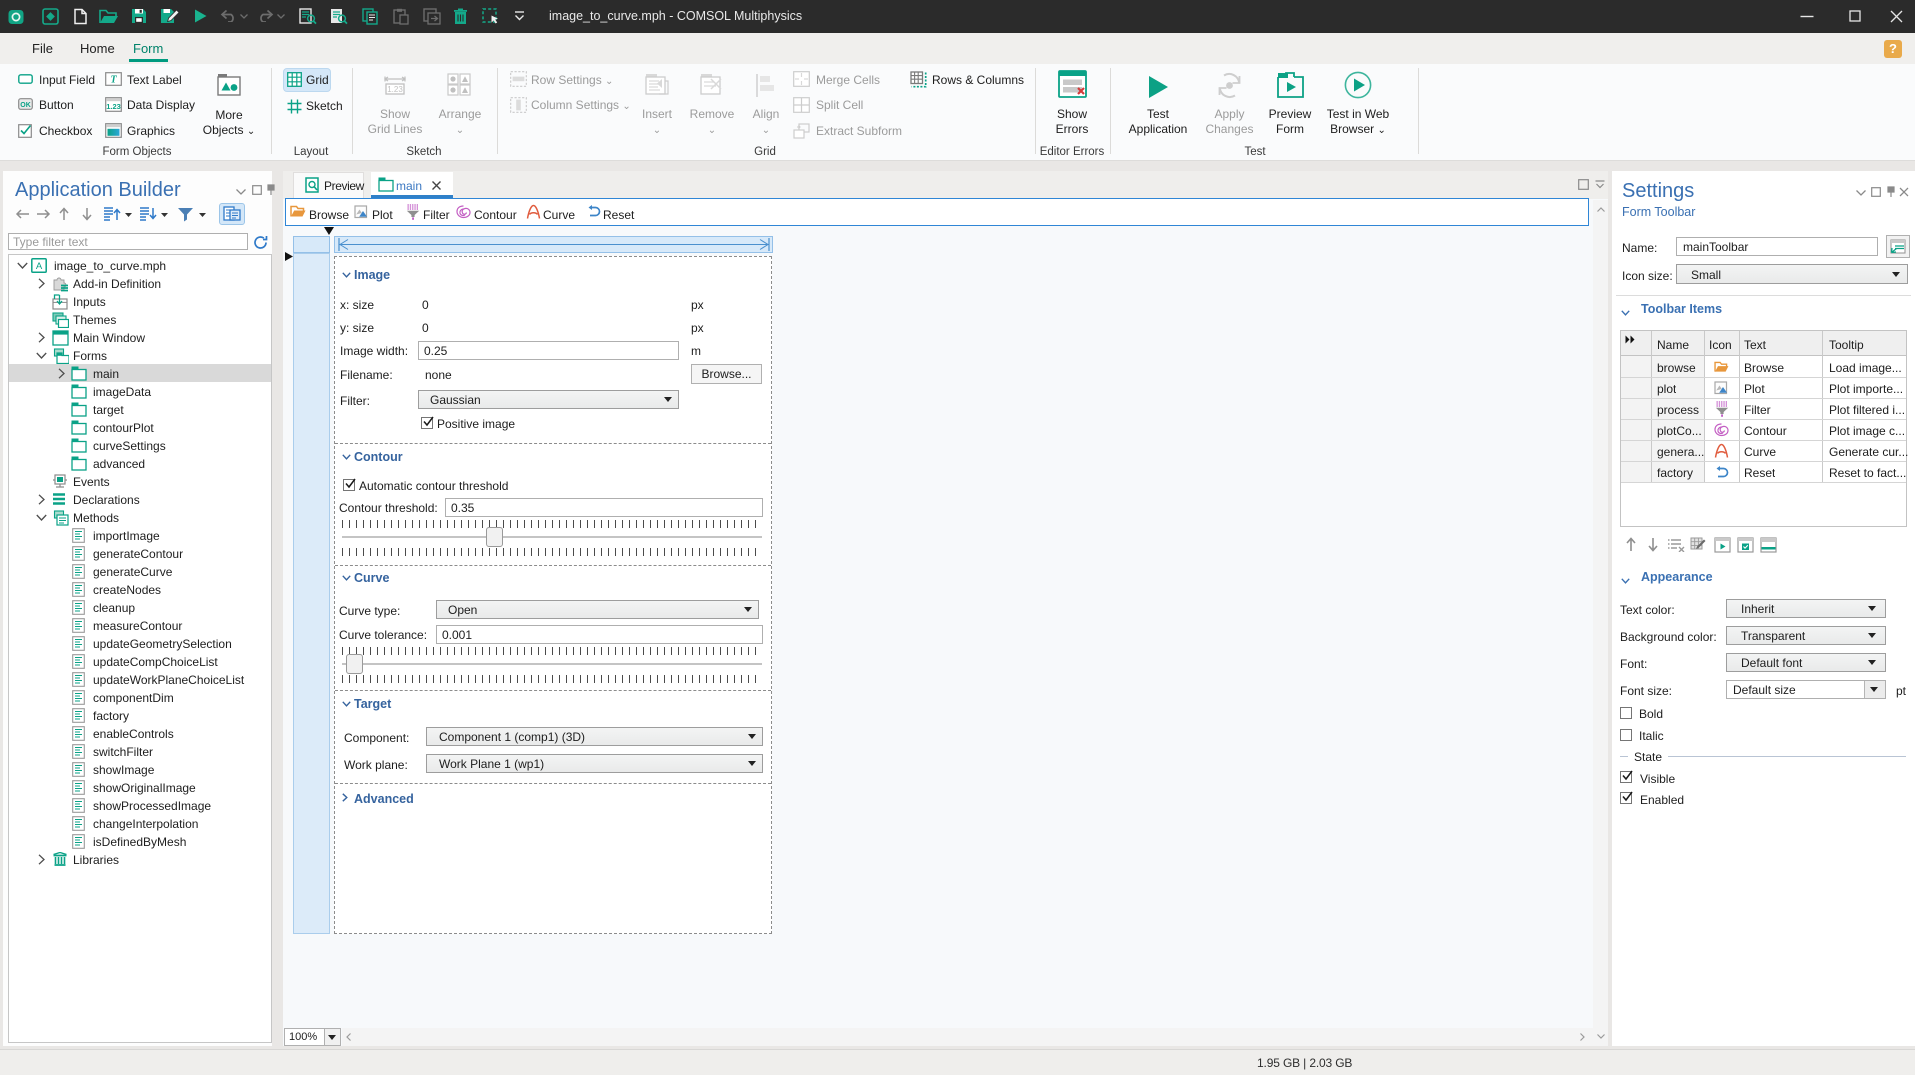 The image size is (1915, 1075). I want to click on svg-text: A, so click(39, 266).